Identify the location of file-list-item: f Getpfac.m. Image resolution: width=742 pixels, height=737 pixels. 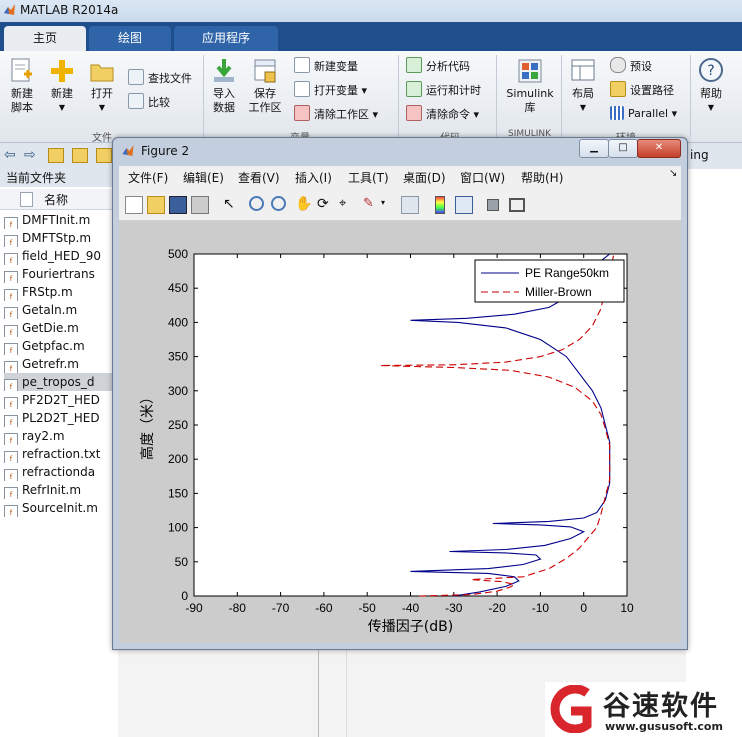
(60, 346).